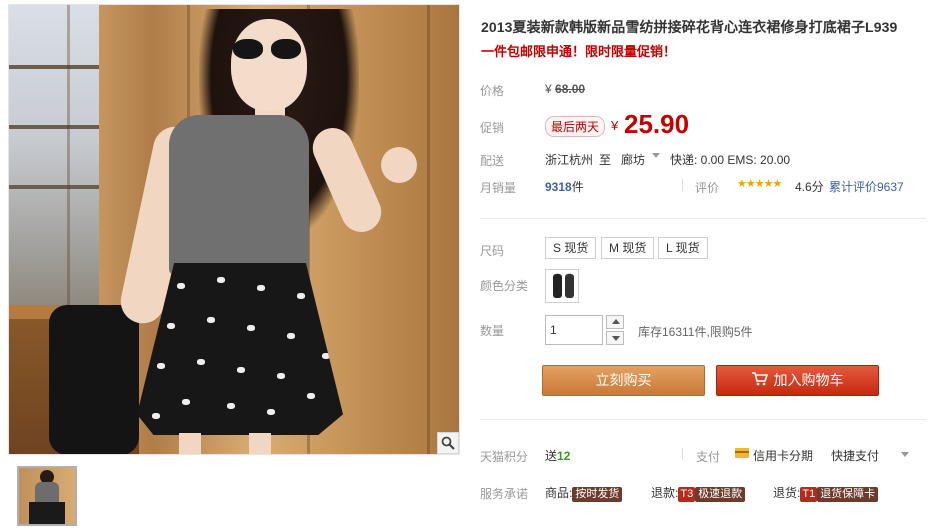 The image size is (930, 531). Describe the element at coordinates (720, 494) in the screenshot. I see `refund-badge: 极速退款` at that location.